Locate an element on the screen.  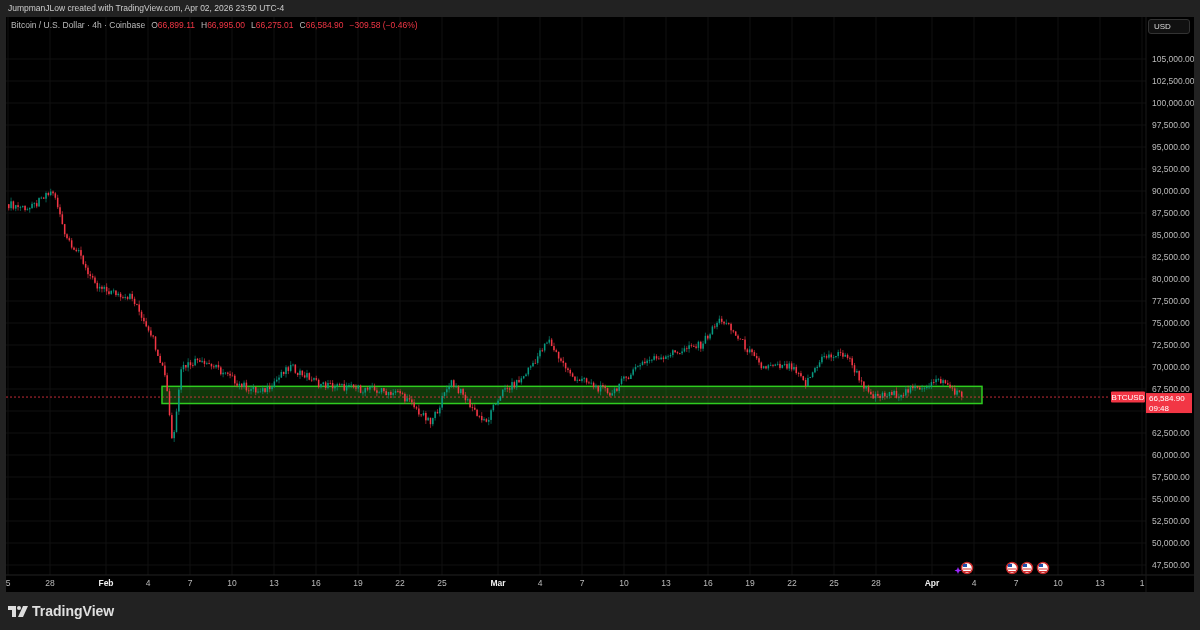
time-axis-label: 1 is located at coordinates (1142, 583).